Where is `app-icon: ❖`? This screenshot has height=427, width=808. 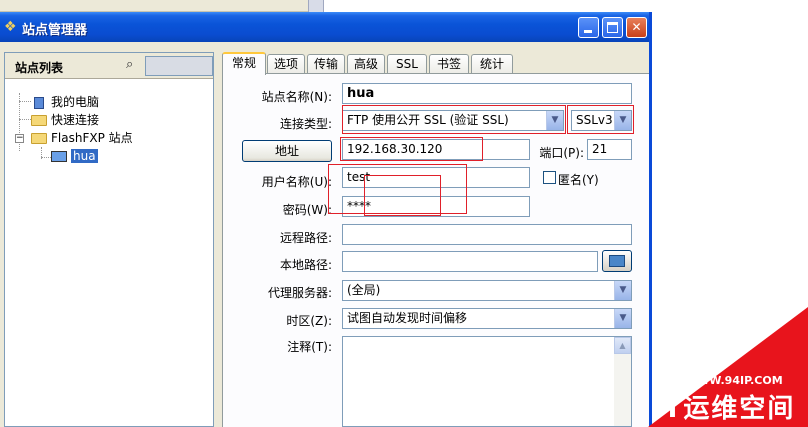 app-icon: ❖ is located at coordinates (10, 27).